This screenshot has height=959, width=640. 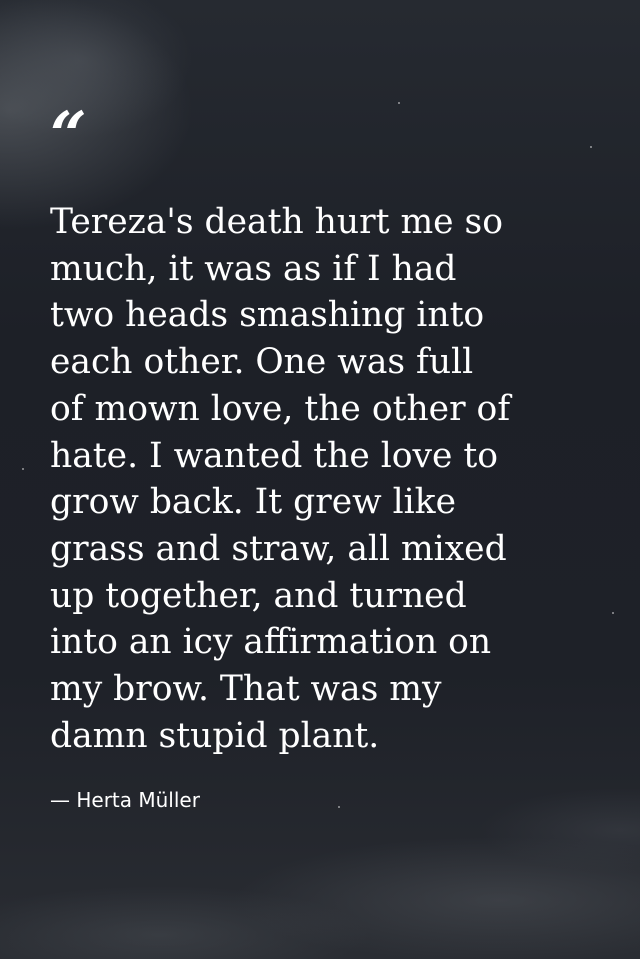 What do you see at coordinates (125, 800) in the screenshot?
I see `quote-attribution: — Herta Müller` at bounding box center [125, 800].